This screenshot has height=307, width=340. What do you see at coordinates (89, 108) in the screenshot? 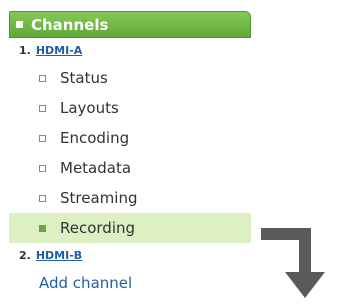
I see `nav-item-label: Layouts` at bounding box center [89, 108].